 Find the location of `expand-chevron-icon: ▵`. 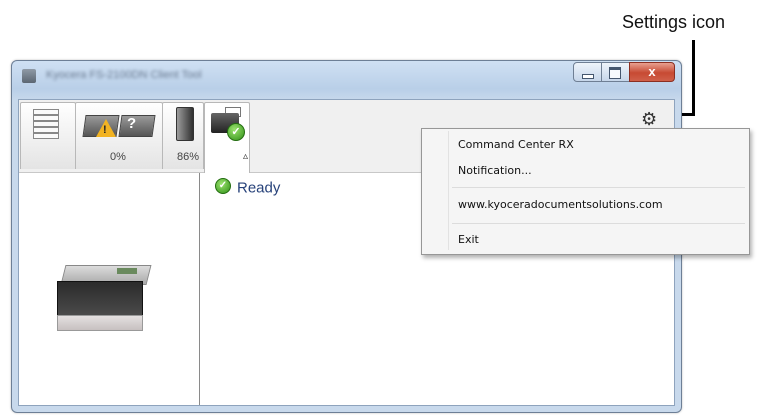

expand-chevron-icon: ▵ is located at coordinates (245, 156).